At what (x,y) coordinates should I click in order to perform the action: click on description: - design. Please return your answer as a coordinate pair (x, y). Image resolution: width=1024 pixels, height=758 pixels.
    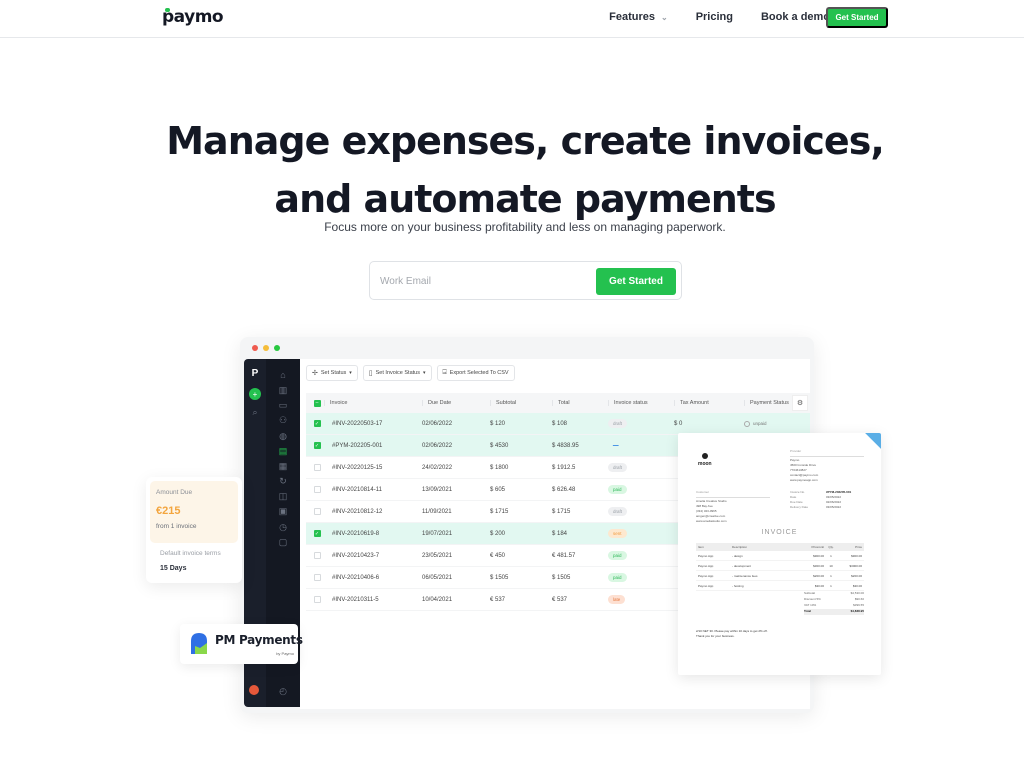
    Looking at the image, I should click on (737, 555).